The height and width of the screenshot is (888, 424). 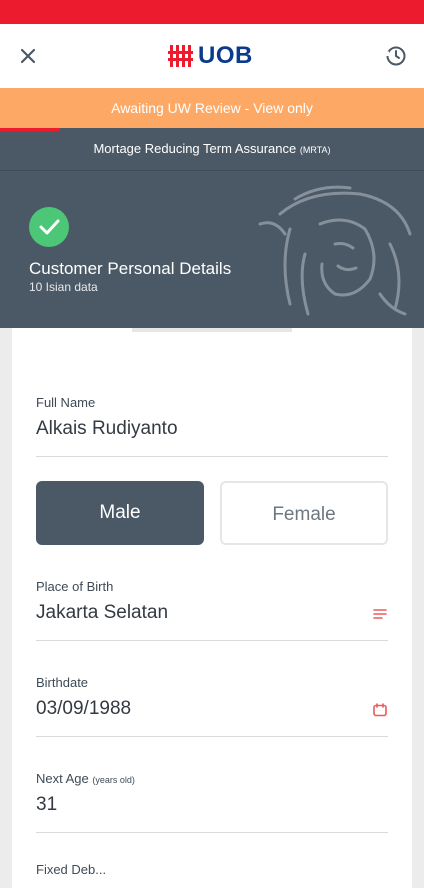 What do you see at coordinates (380, 710) in the screenshot?
I see `calendar-icon` at bounding box center [380, 710].